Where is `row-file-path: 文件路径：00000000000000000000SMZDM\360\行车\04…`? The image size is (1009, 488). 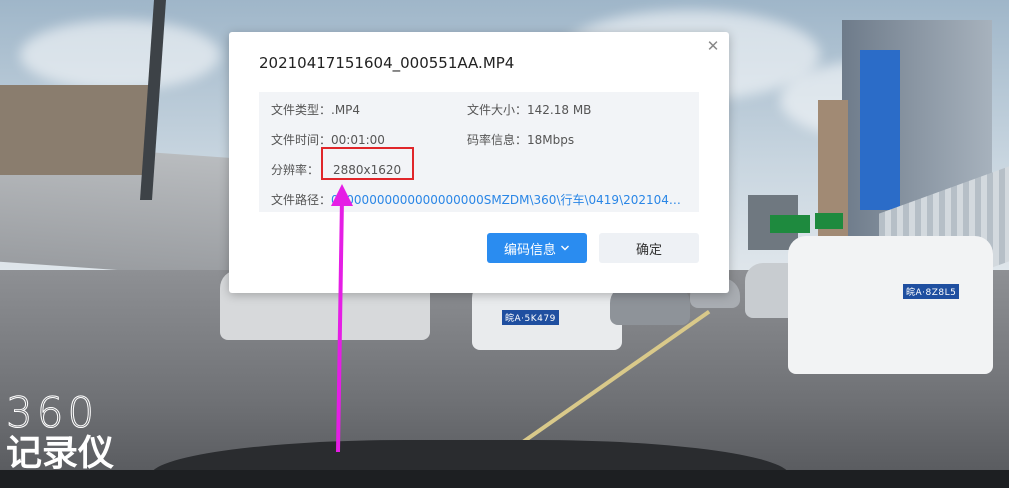
row-file-path: 文件路径：00000000000000000000SMZDM\360\行车\04… is located at coordinates (477, 199).